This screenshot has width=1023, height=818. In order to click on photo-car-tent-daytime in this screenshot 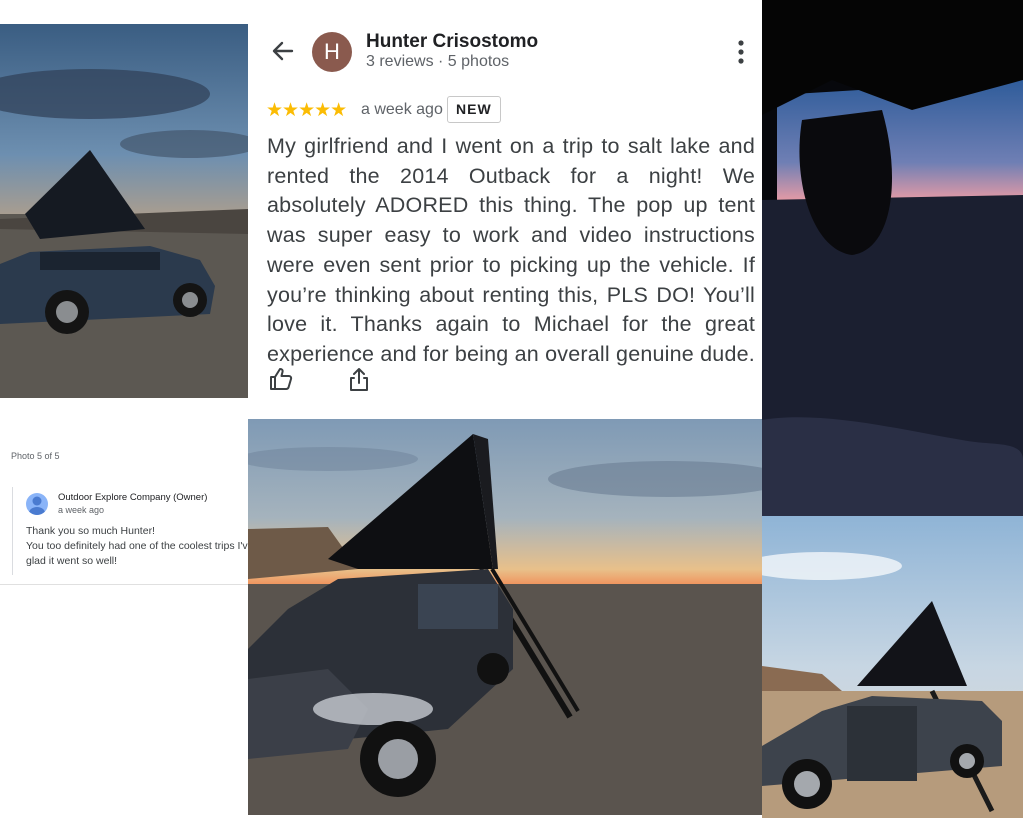, I will do `click(892, 667)`.